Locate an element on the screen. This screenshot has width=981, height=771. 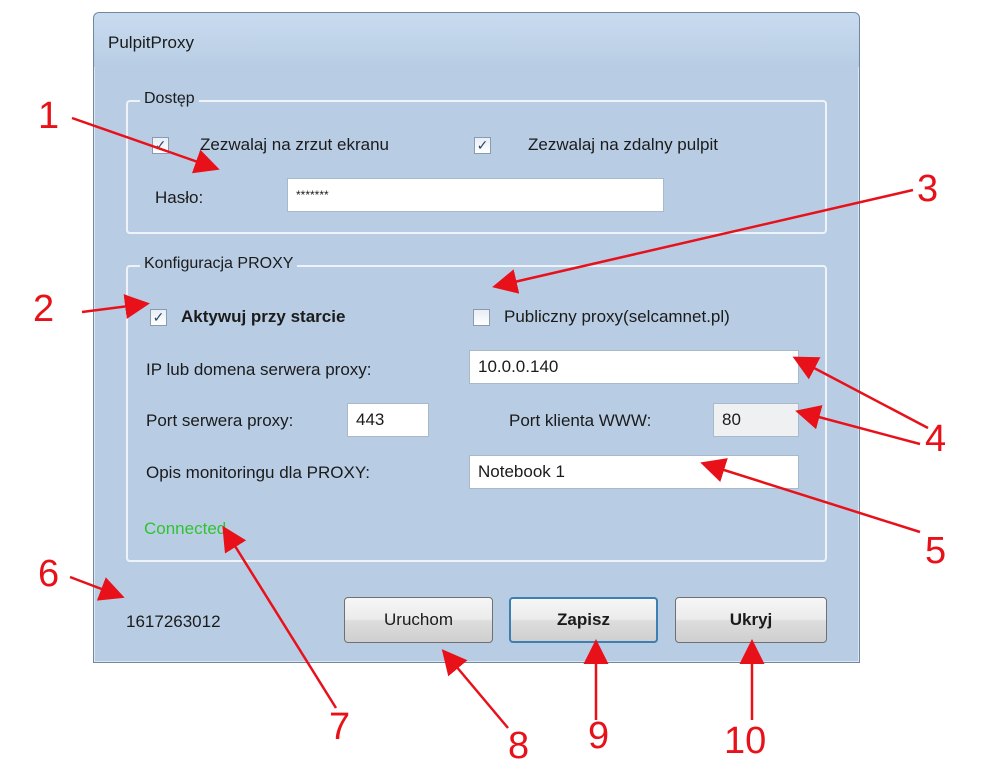
annotation-4: 4 is located at coordinates (936, 439).